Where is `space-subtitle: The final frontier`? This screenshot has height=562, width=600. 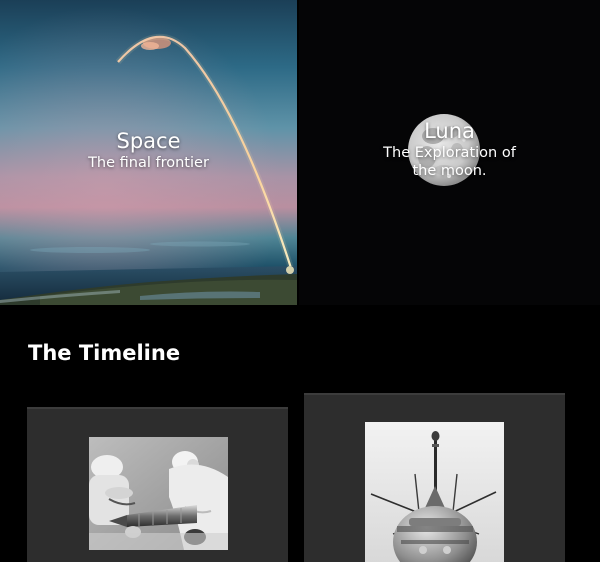 space-subtitle: The final frontier is located at coordinates (148, 163).